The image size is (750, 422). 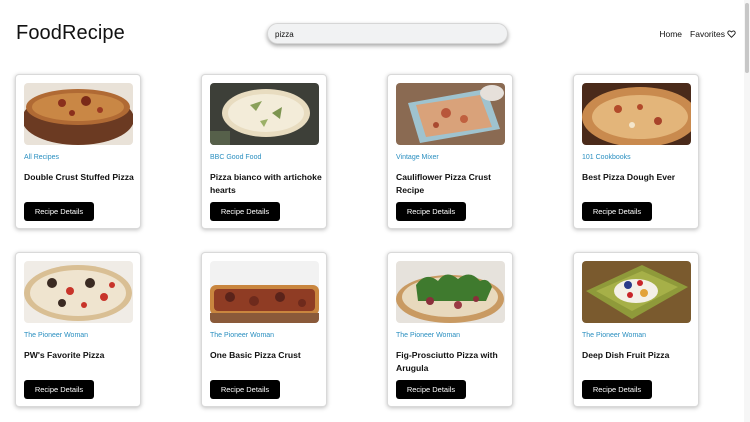 What do you see at coordinates (670, 34) in the screenshot?
I see `nav-home-link: Home` at bounding box center [670, 34].